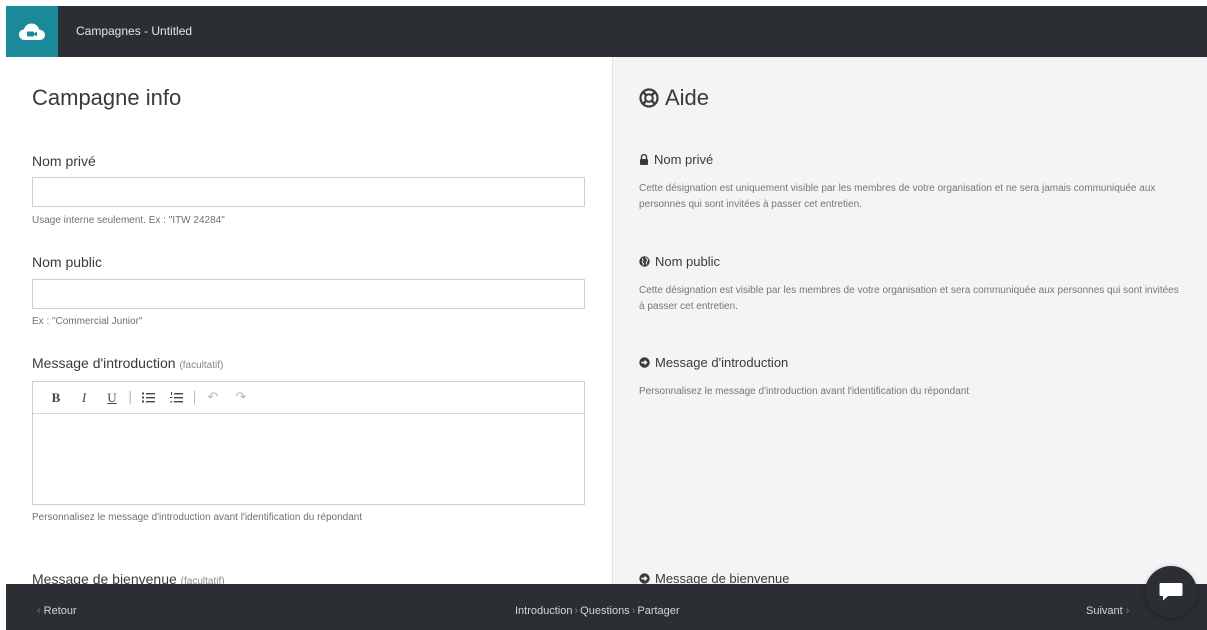  I want to click on step-partager: Partager, so click(658, 611).